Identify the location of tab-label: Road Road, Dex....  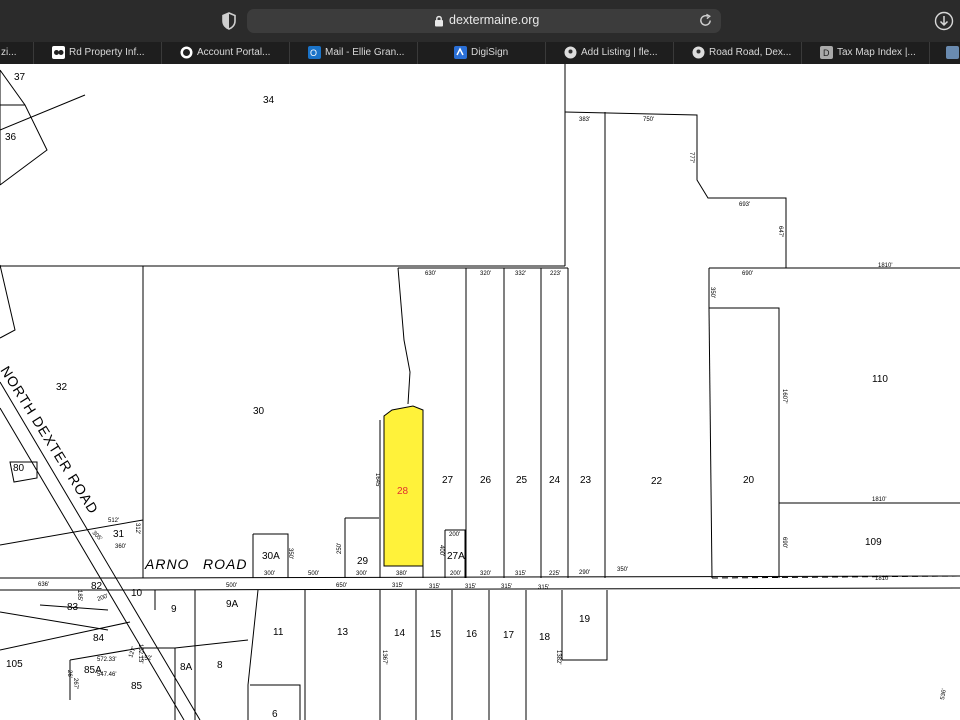
(750, 52).